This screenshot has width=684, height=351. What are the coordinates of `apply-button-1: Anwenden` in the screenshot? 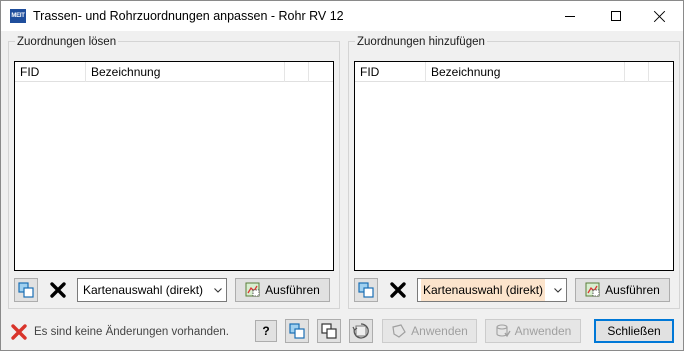 It's located at (429, 331).